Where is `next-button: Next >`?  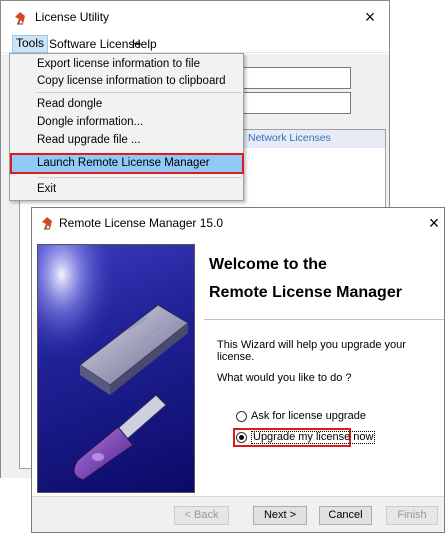 next-button: Next > is located at coordinates (280, 515).